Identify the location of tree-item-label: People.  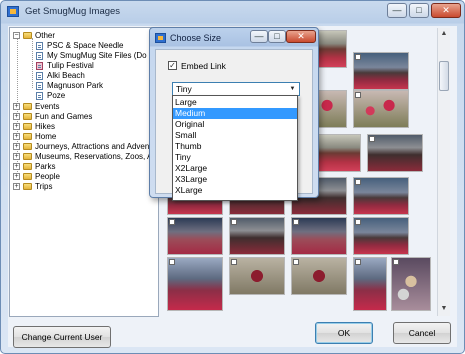
(47, 176).